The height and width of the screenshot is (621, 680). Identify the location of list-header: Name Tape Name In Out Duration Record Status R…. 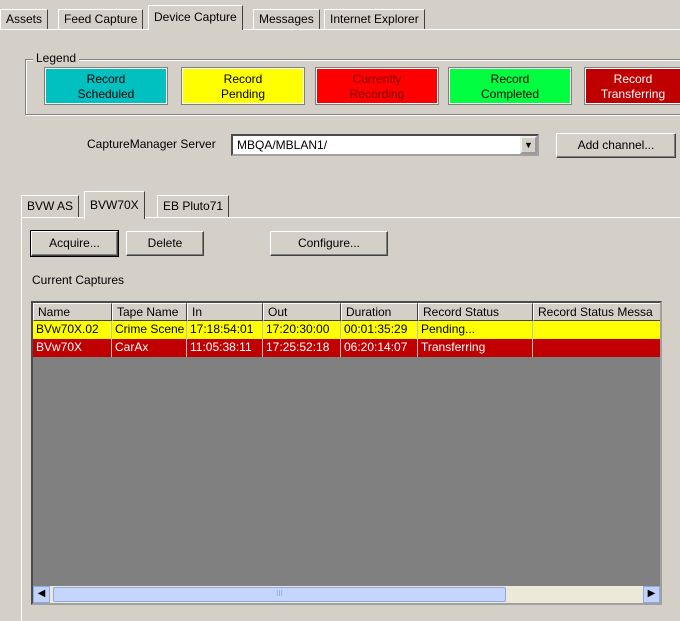
(346, 312).